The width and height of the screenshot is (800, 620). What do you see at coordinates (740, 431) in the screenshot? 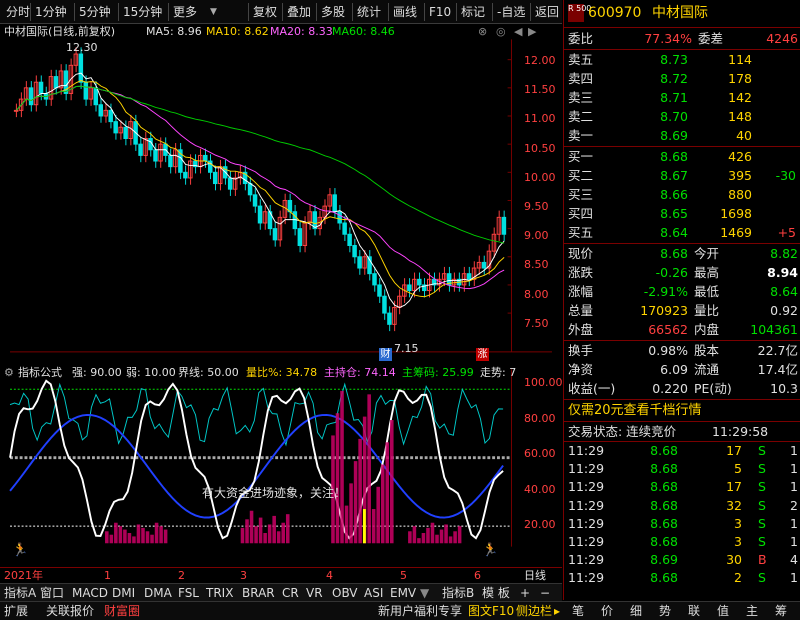
I see `trade-status-time: 11:29:58` at bounding box center [740, 431].